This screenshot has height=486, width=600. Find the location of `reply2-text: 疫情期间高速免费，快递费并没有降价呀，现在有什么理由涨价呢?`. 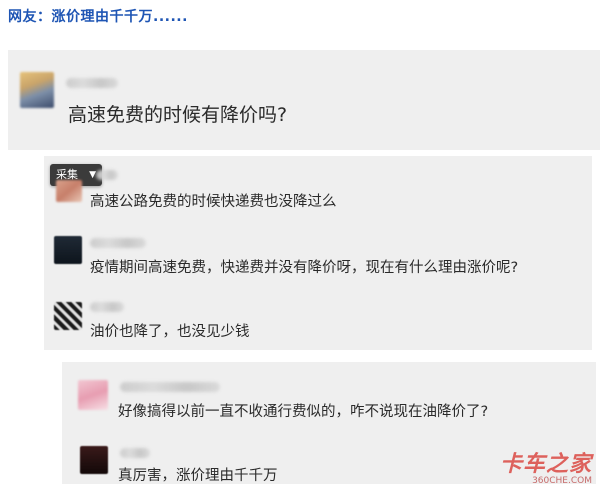

reply2-text: 疫情期间高速免费，快递费并没有降价呀，现在有什么理由涨价呢? is located at coordinates (304, 268).